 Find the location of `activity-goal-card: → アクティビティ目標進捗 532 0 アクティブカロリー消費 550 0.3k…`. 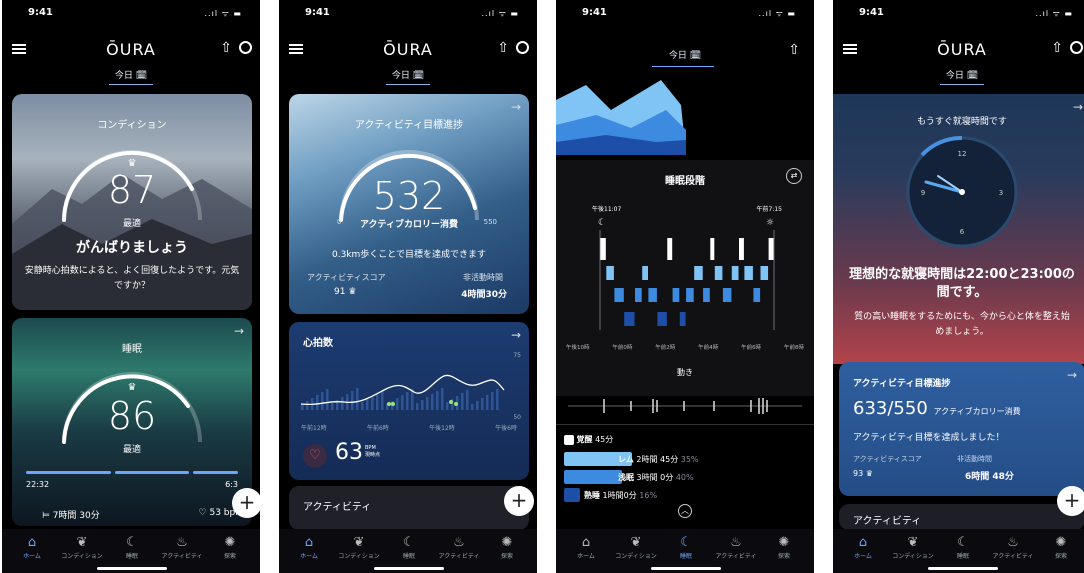

activity-goal-card: → アクティビティ目標進捗 532 0 アクティブカロリー消費 550 0.3k… is located at coordinates (409, 204).